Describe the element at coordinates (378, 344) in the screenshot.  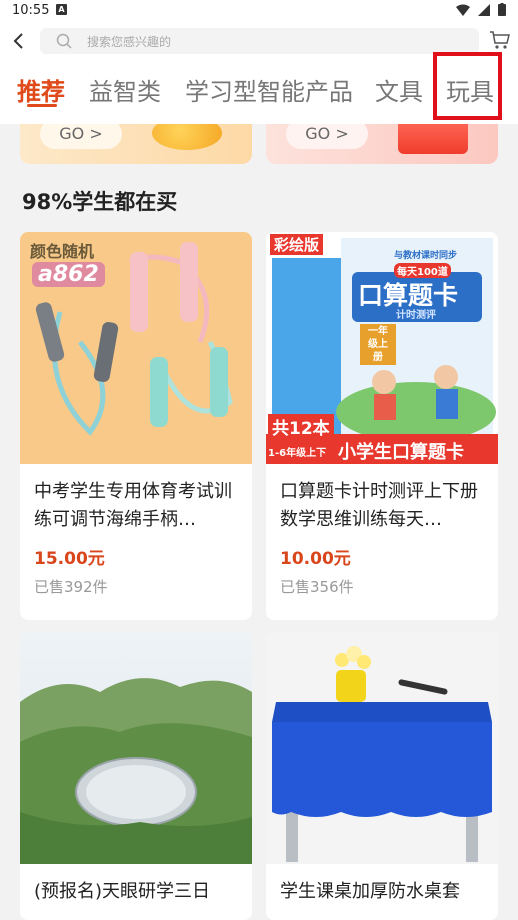
I see `image-label-grade: 一年级上册` at that location.